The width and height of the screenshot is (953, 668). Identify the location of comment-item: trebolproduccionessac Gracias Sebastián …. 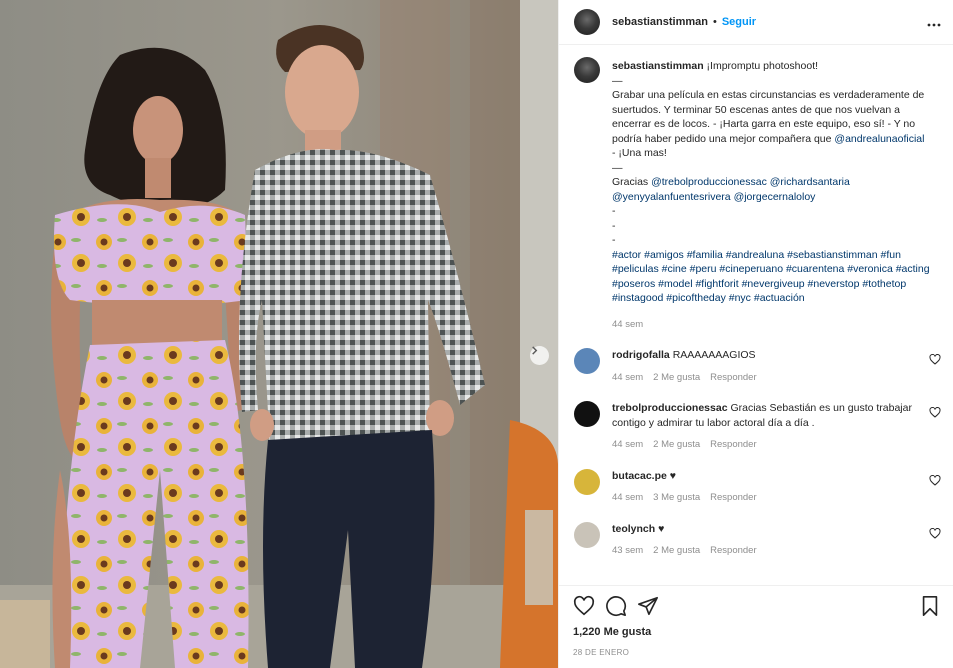
(757, 427).